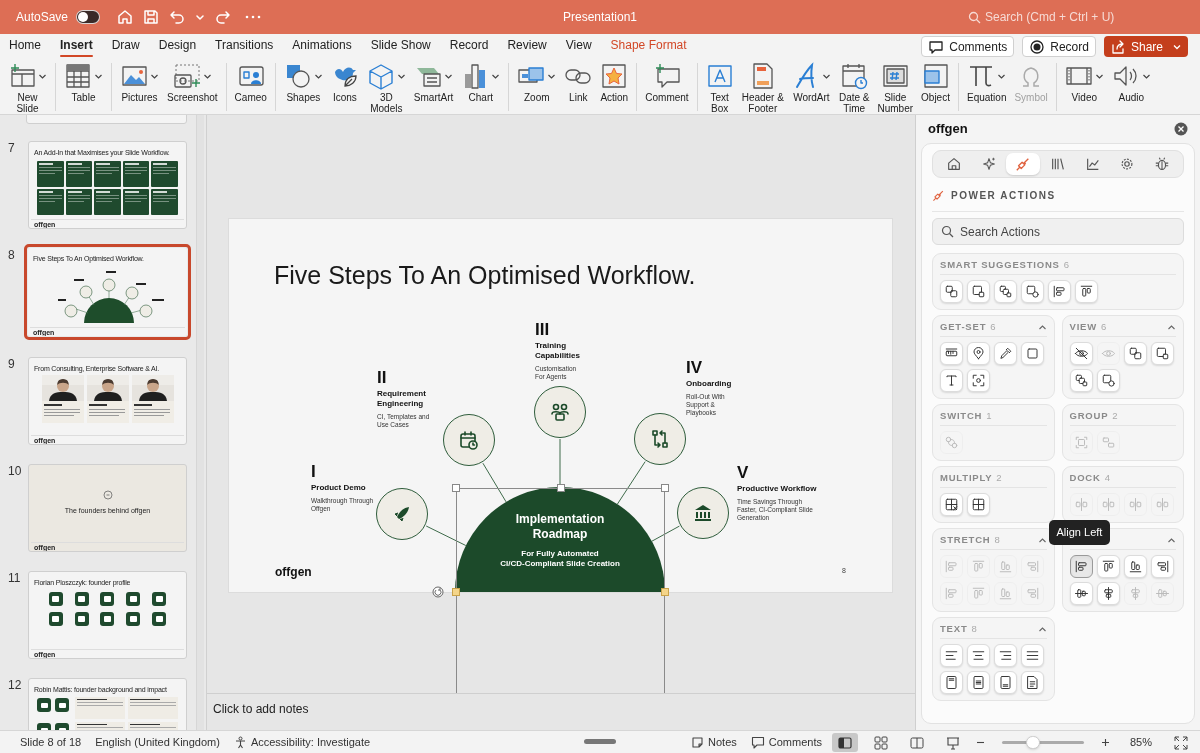 The width and height of the screenshot is (1200, 753). Describe the element at coordinates (854, 87) in the screenshot. I see `ribbon-button: Date & Time` at that location.